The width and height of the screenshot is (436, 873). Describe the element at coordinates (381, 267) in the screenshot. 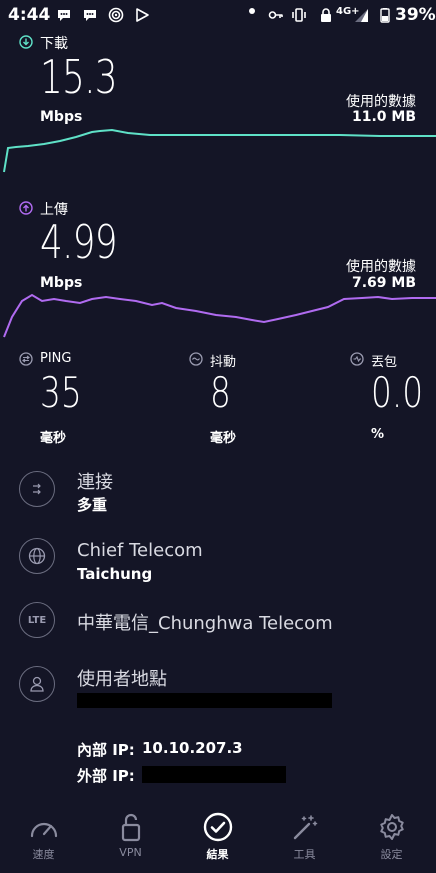

I see `upload-data-used-label: 使用的數據` at that location.